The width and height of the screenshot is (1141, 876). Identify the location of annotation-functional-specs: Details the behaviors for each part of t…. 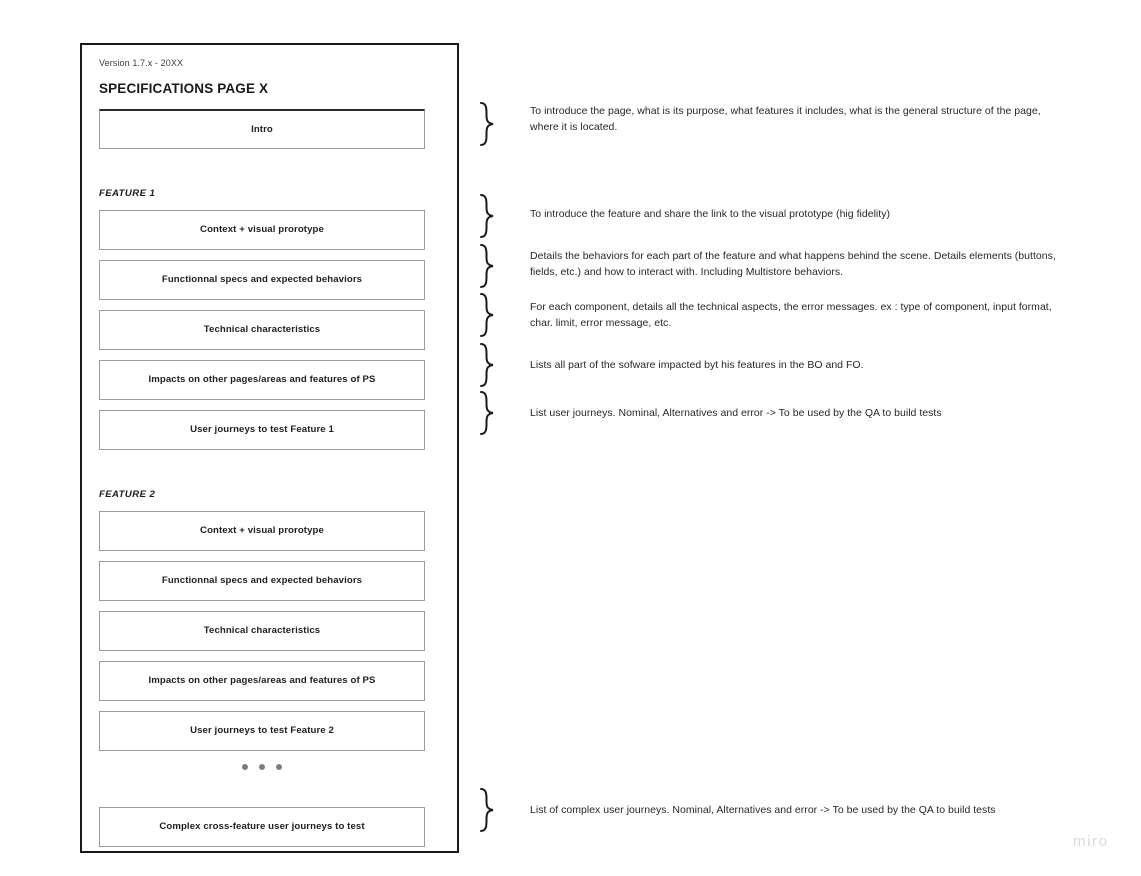
(771, 266).